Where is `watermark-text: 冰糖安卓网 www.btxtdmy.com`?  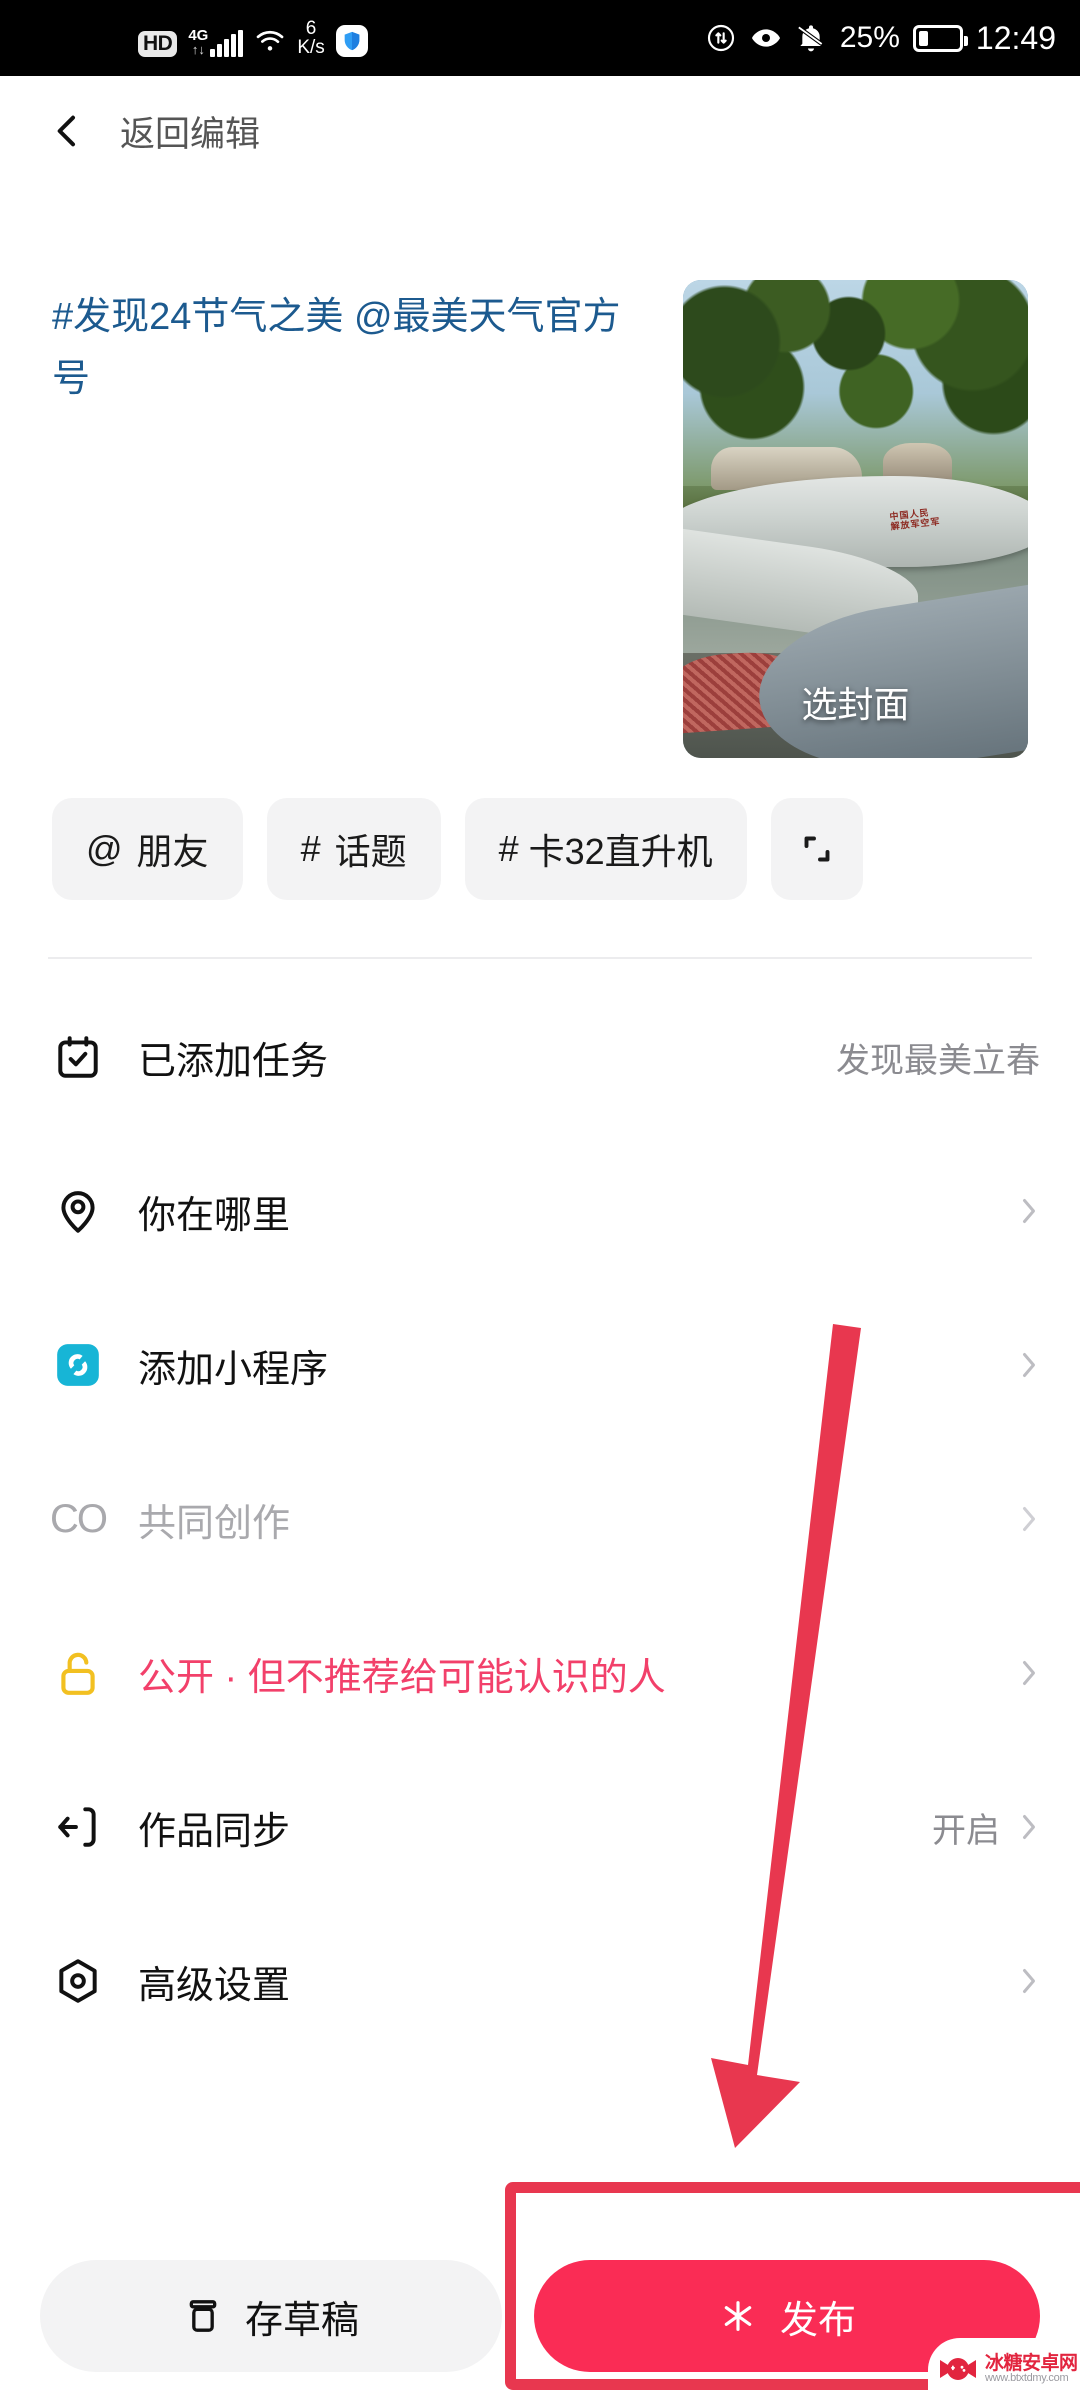 watermark-text: 冰糖安卓网 www.btxtdmy.com is located at coordinates (1031, 2369).